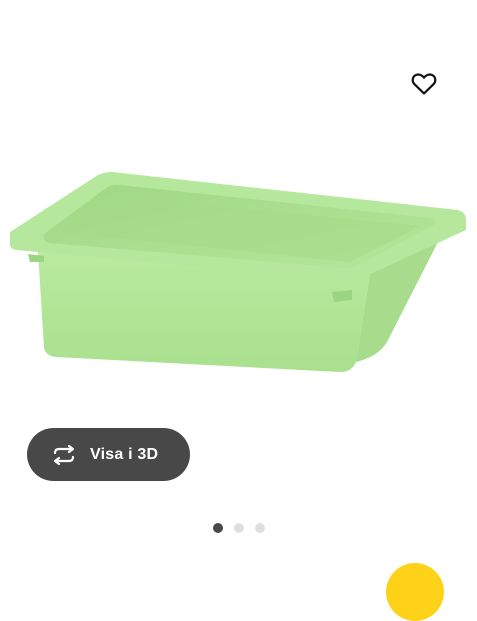 The height and width of the screenshot is (621, 477). What do you see at coordinates (415, 592) in the screenshot?
I see `floating-action-button` at bounding box center [415, 592].